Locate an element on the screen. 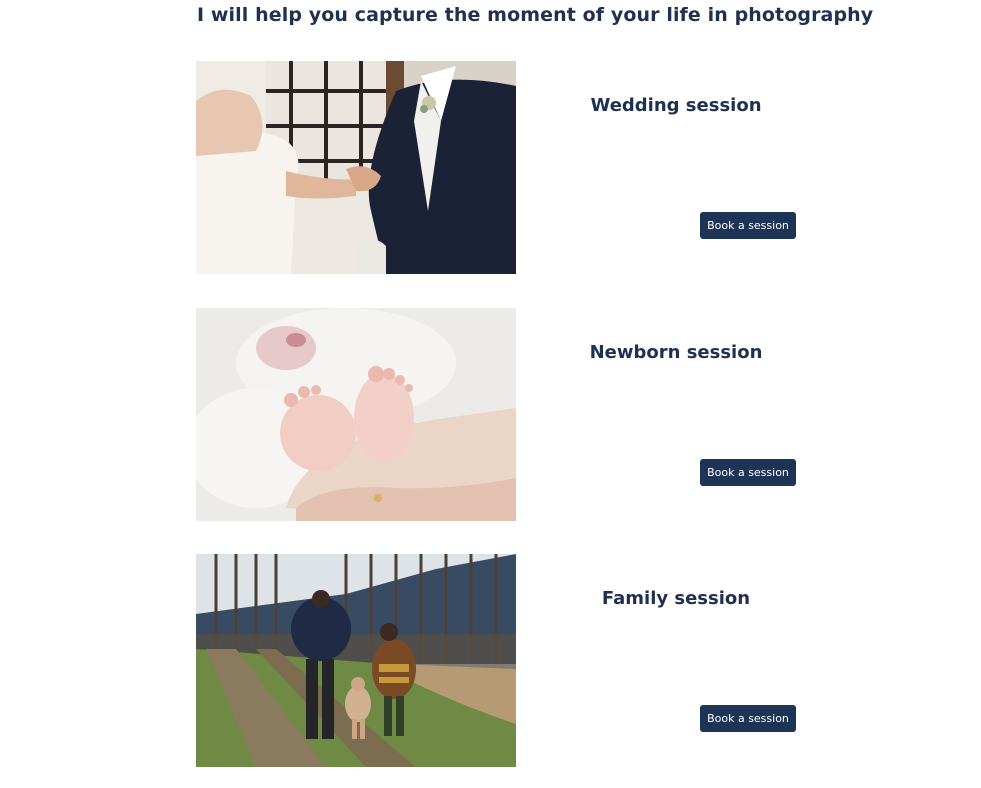  session-title: Wedding session is located at coordinates (676, 105).